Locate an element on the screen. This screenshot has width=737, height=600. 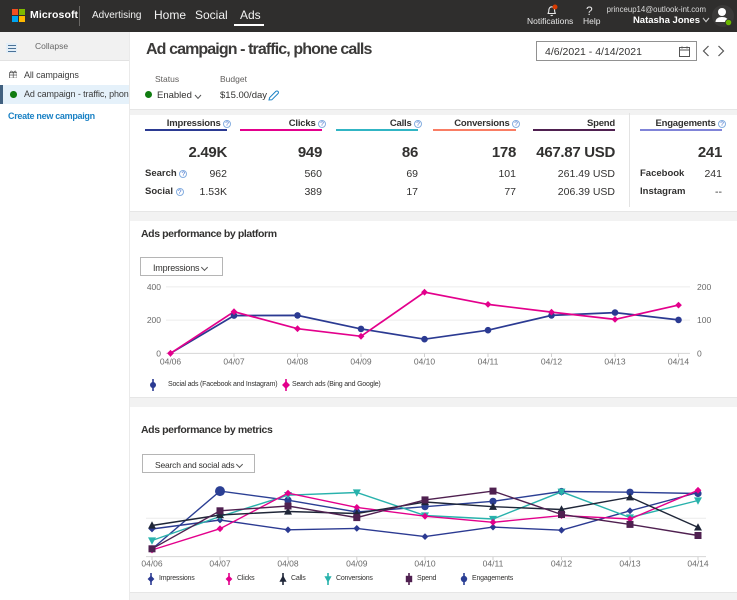
svg-text: 100 is located at coordinates (704, 320).